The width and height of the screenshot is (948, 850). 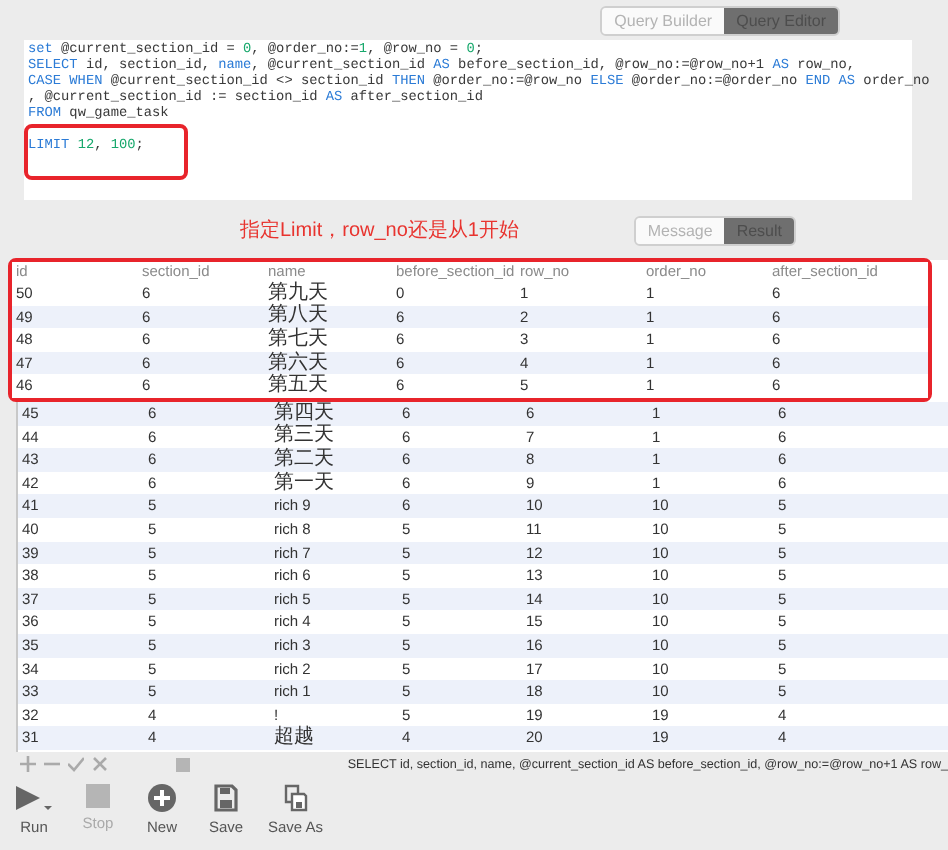 What do you see at coordinates (680, 230) in the screenshot?
I see `result-tab: Message` at bounding box center [680, 230].